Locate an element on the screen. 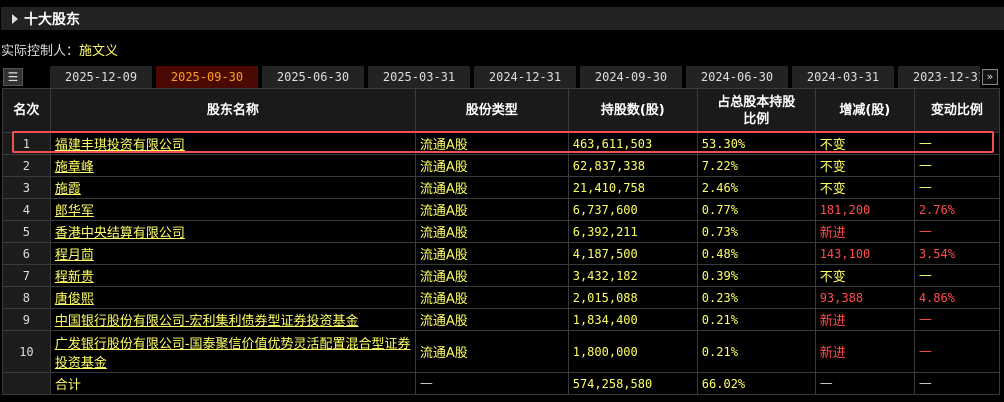 The image size is (1004, 402). shareholder-name-cell: 程新贵 is located at coordinates (232, 275).